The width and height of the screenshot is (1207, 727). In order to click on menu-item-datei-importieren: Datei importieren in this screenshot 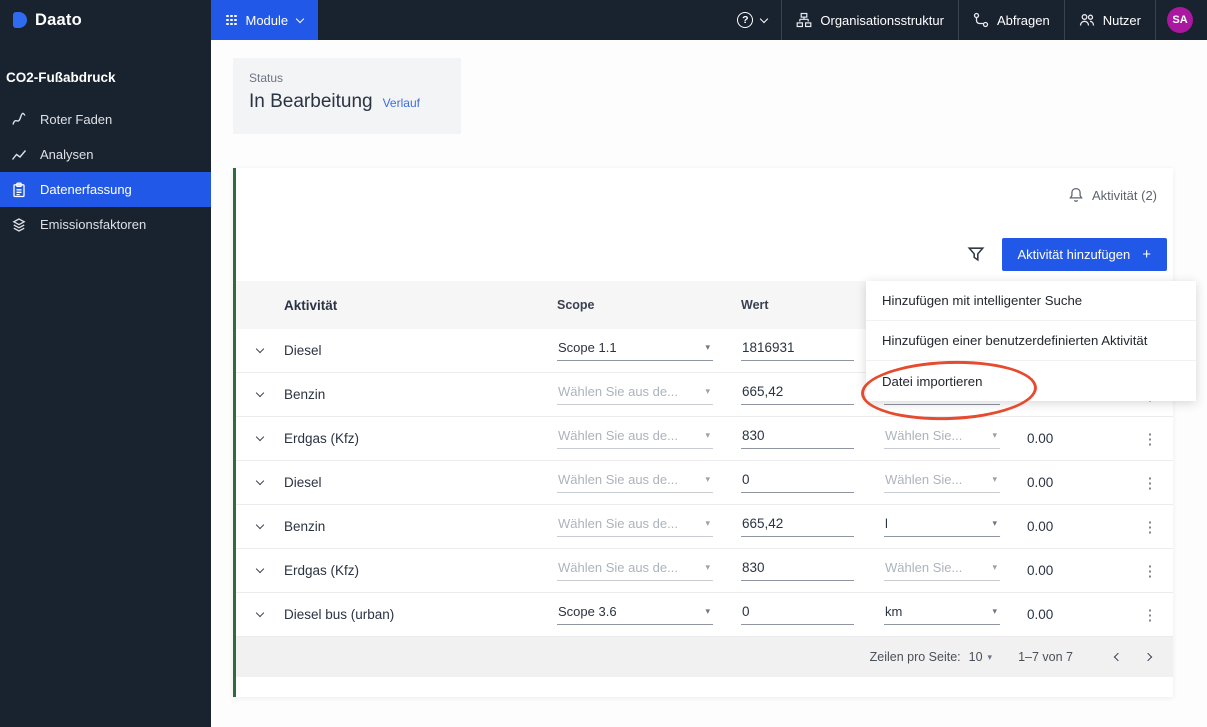, I will do `click(1031, 381)`.